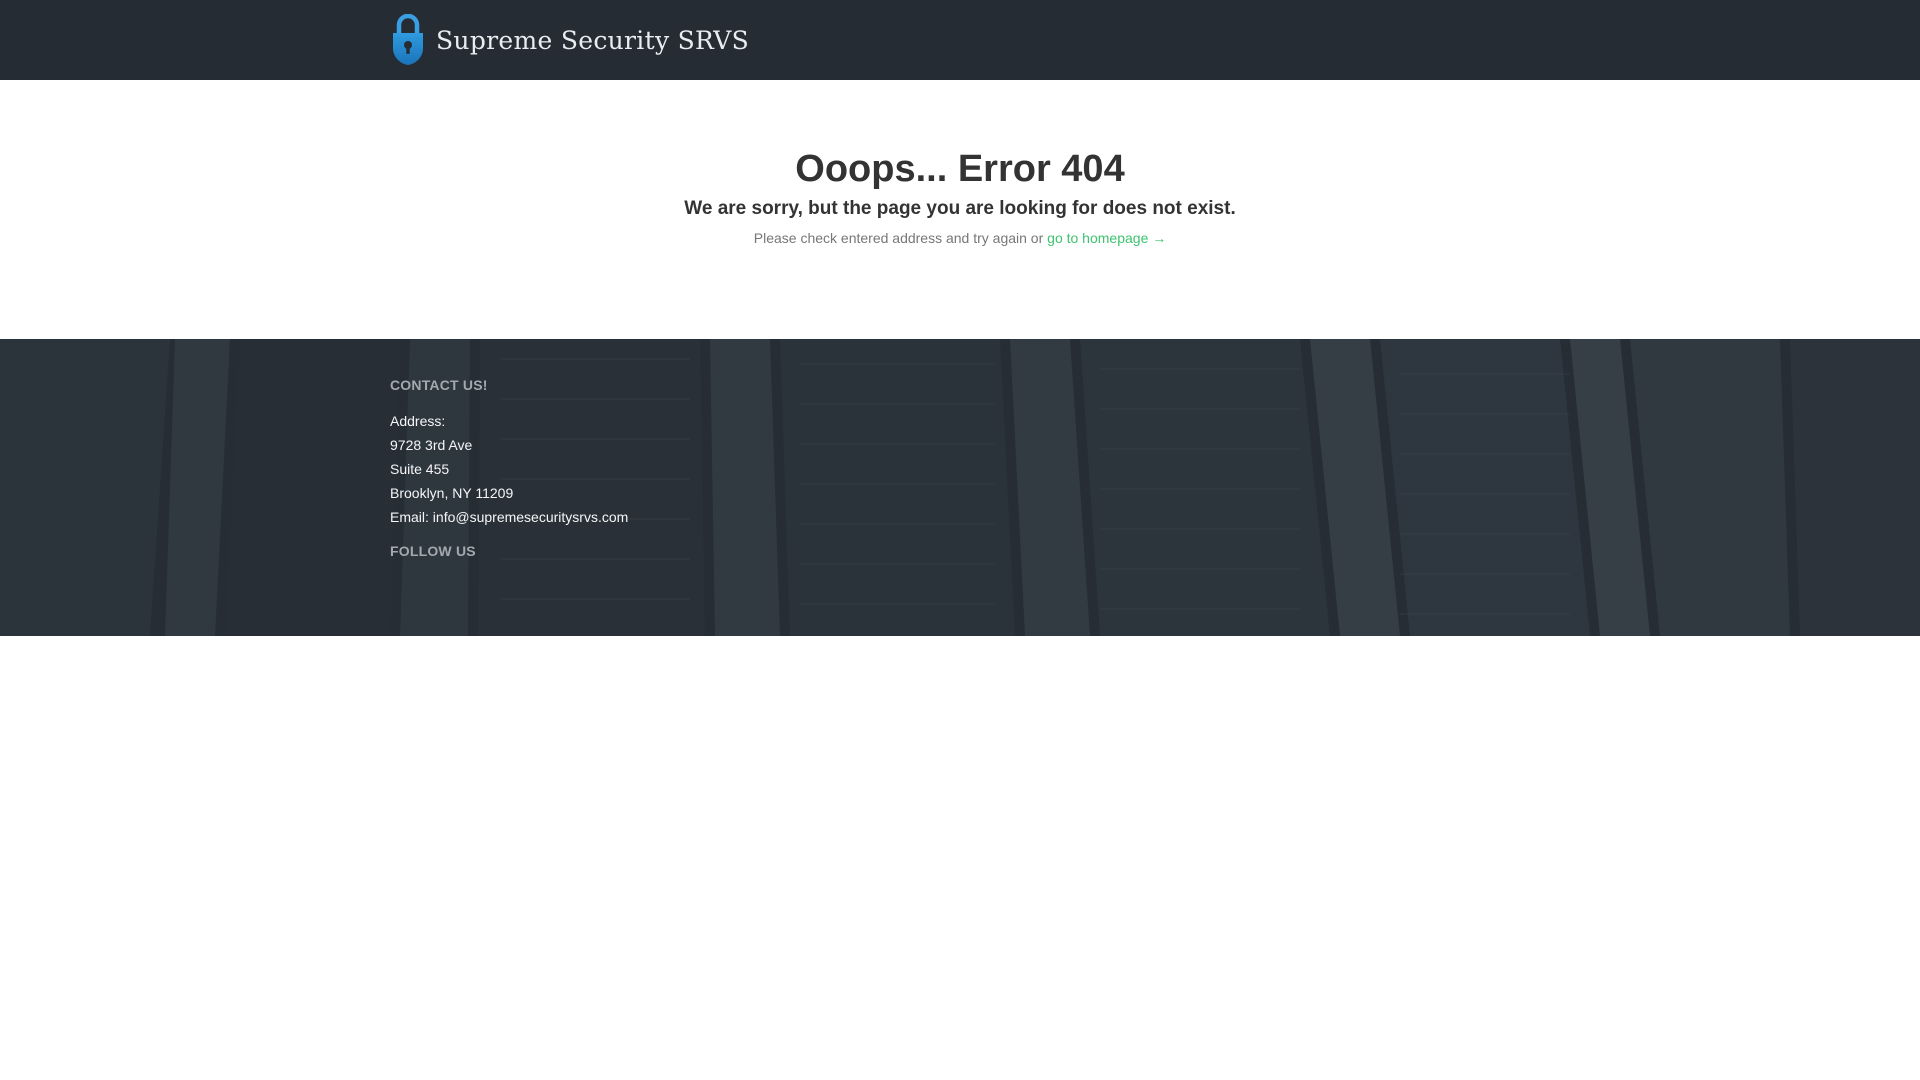  I want to click on error-title: Ooops... Error 404, so click(960, 169).